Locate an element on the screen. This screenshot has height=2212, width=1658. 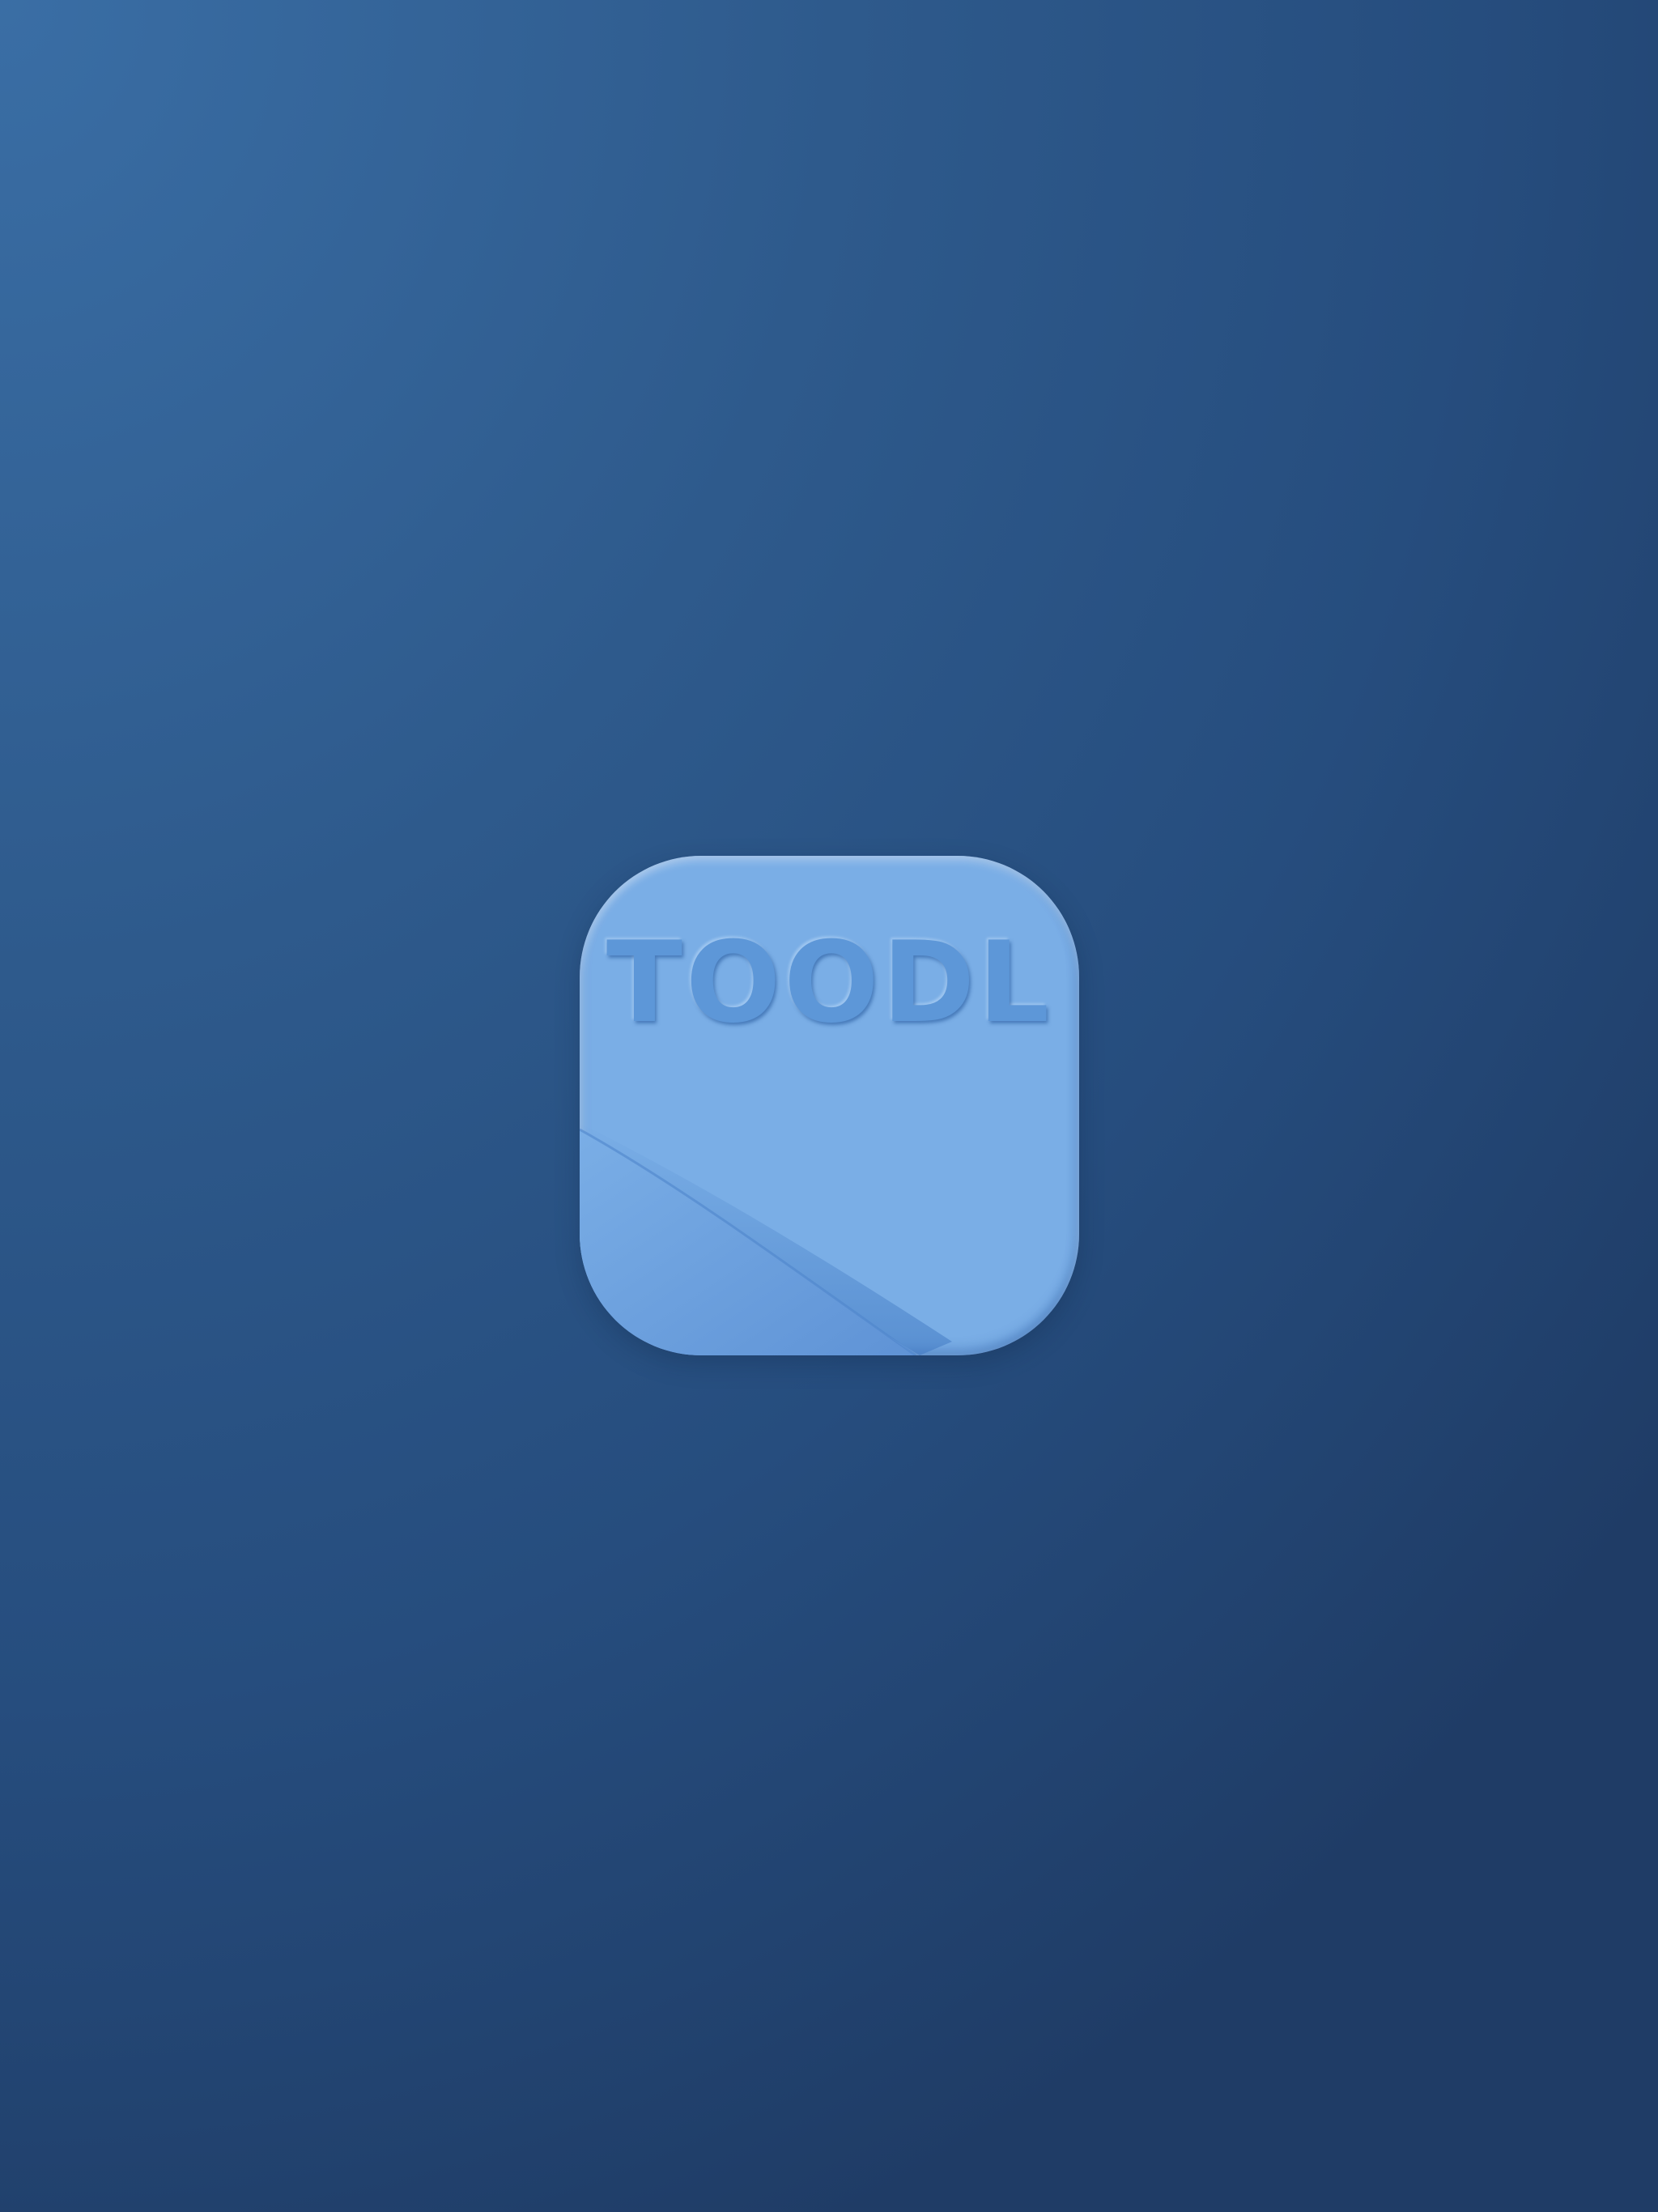
app-name-wordmark: TOODL is located at coordinates (829, 983).